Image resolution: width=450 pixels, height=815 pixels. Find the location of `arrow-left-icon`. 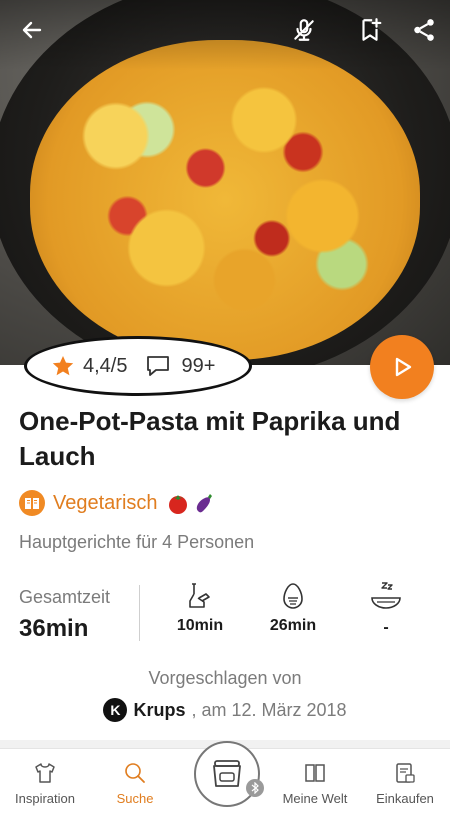

arrow-left-icon is located at coordinates (32, 30).